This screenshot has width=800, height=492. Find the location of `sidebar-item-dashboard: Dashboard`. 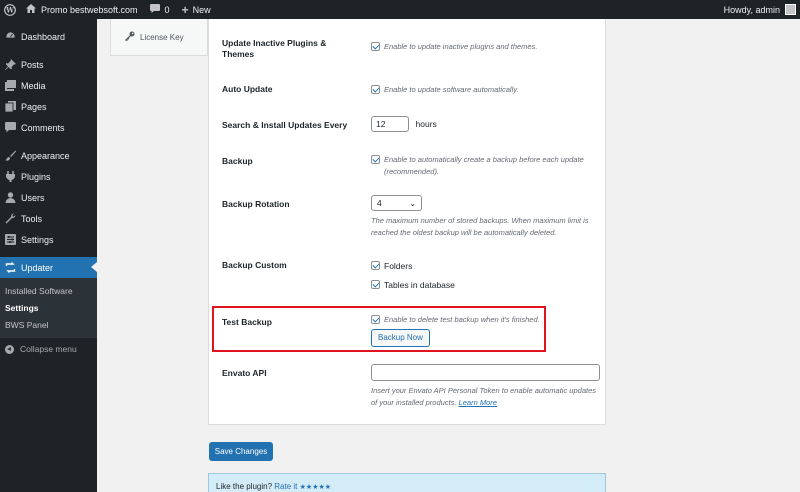

sidebar-item-dashboard: Dashboard is located at coordinates (48, 36).